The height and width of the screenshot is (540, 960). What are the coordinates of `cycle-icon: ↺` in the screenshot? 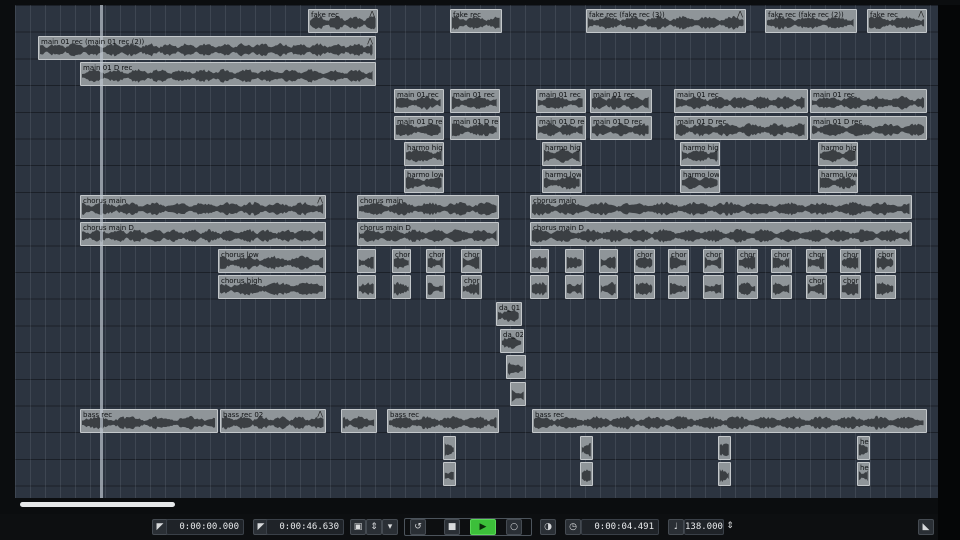 It's located at (418, 527).